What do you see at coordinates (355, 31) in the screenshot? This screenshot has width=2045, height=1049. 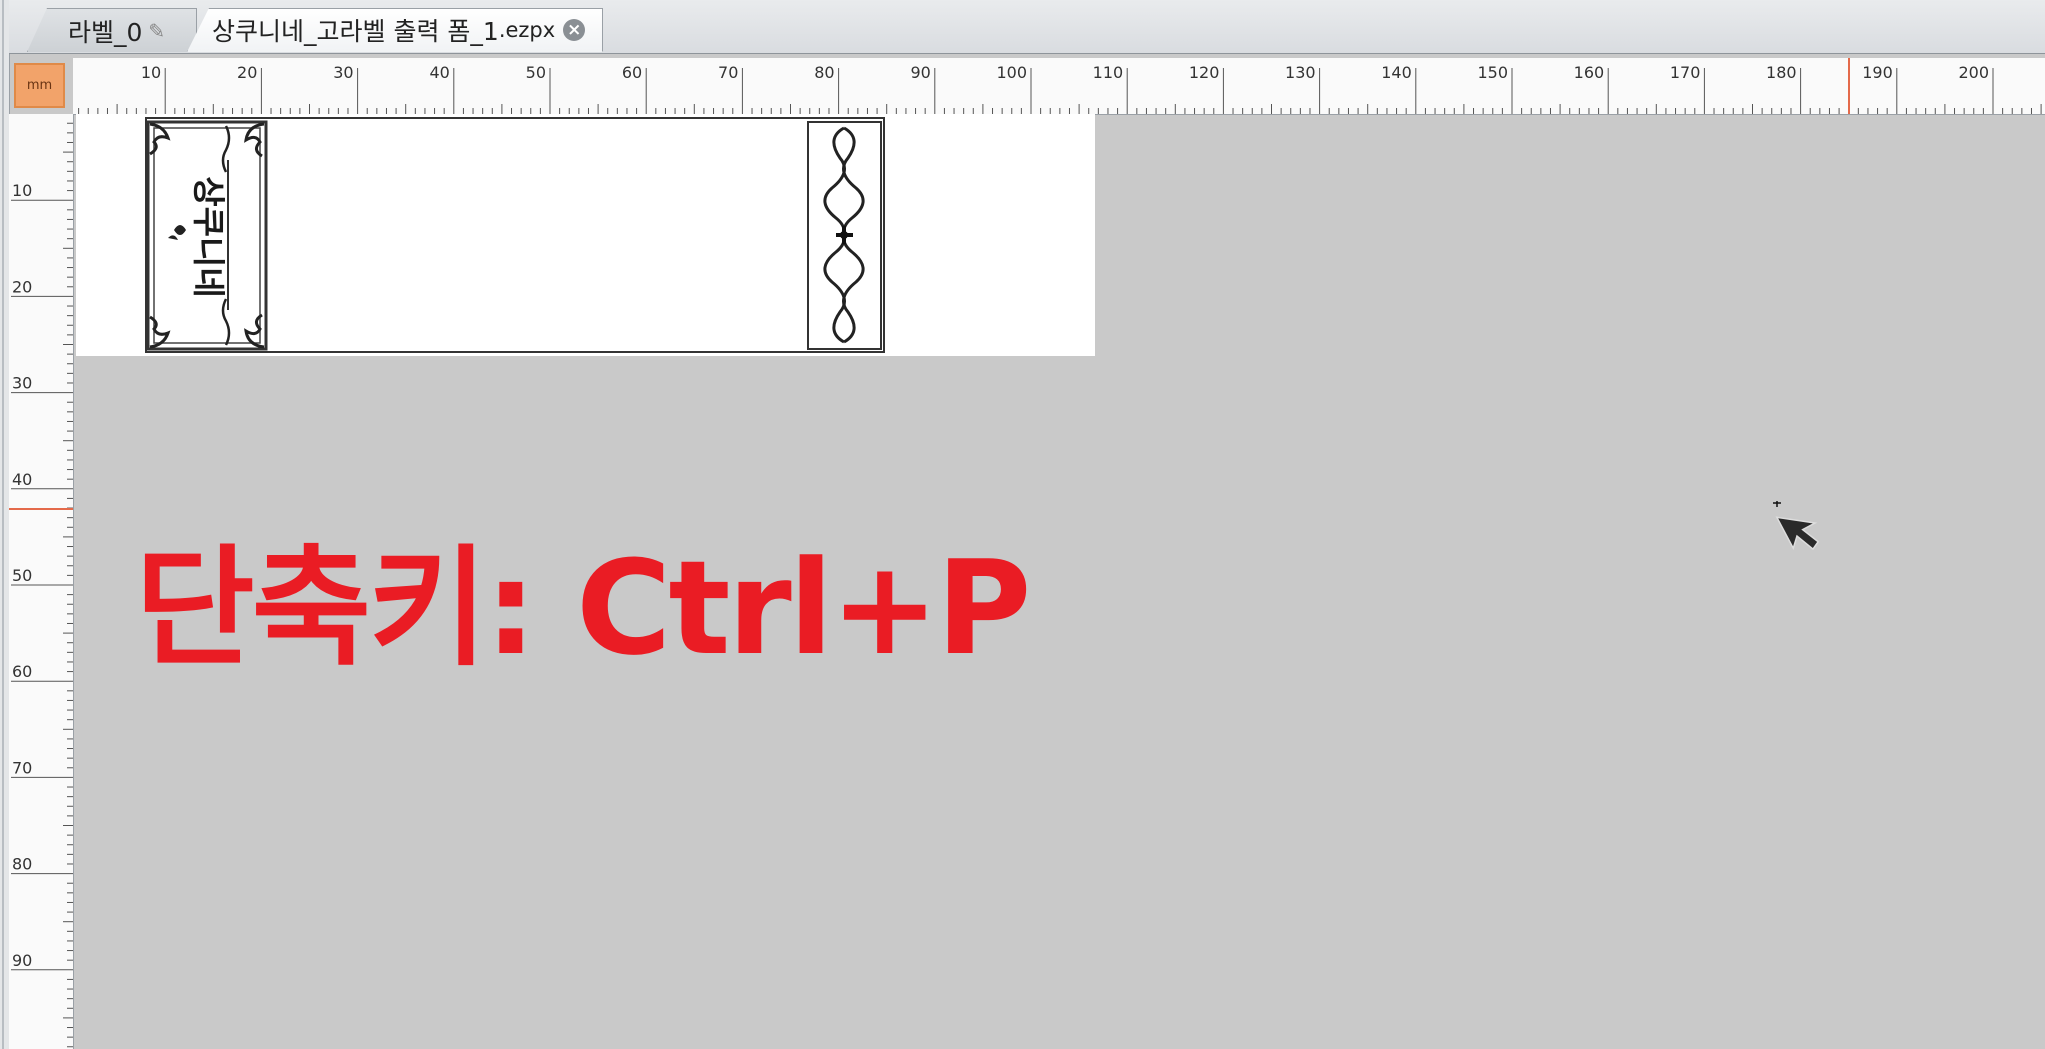 I see `tab-label: 상쿠니네_고라벨 출력 폼_1` at bounding box center [355, 31].